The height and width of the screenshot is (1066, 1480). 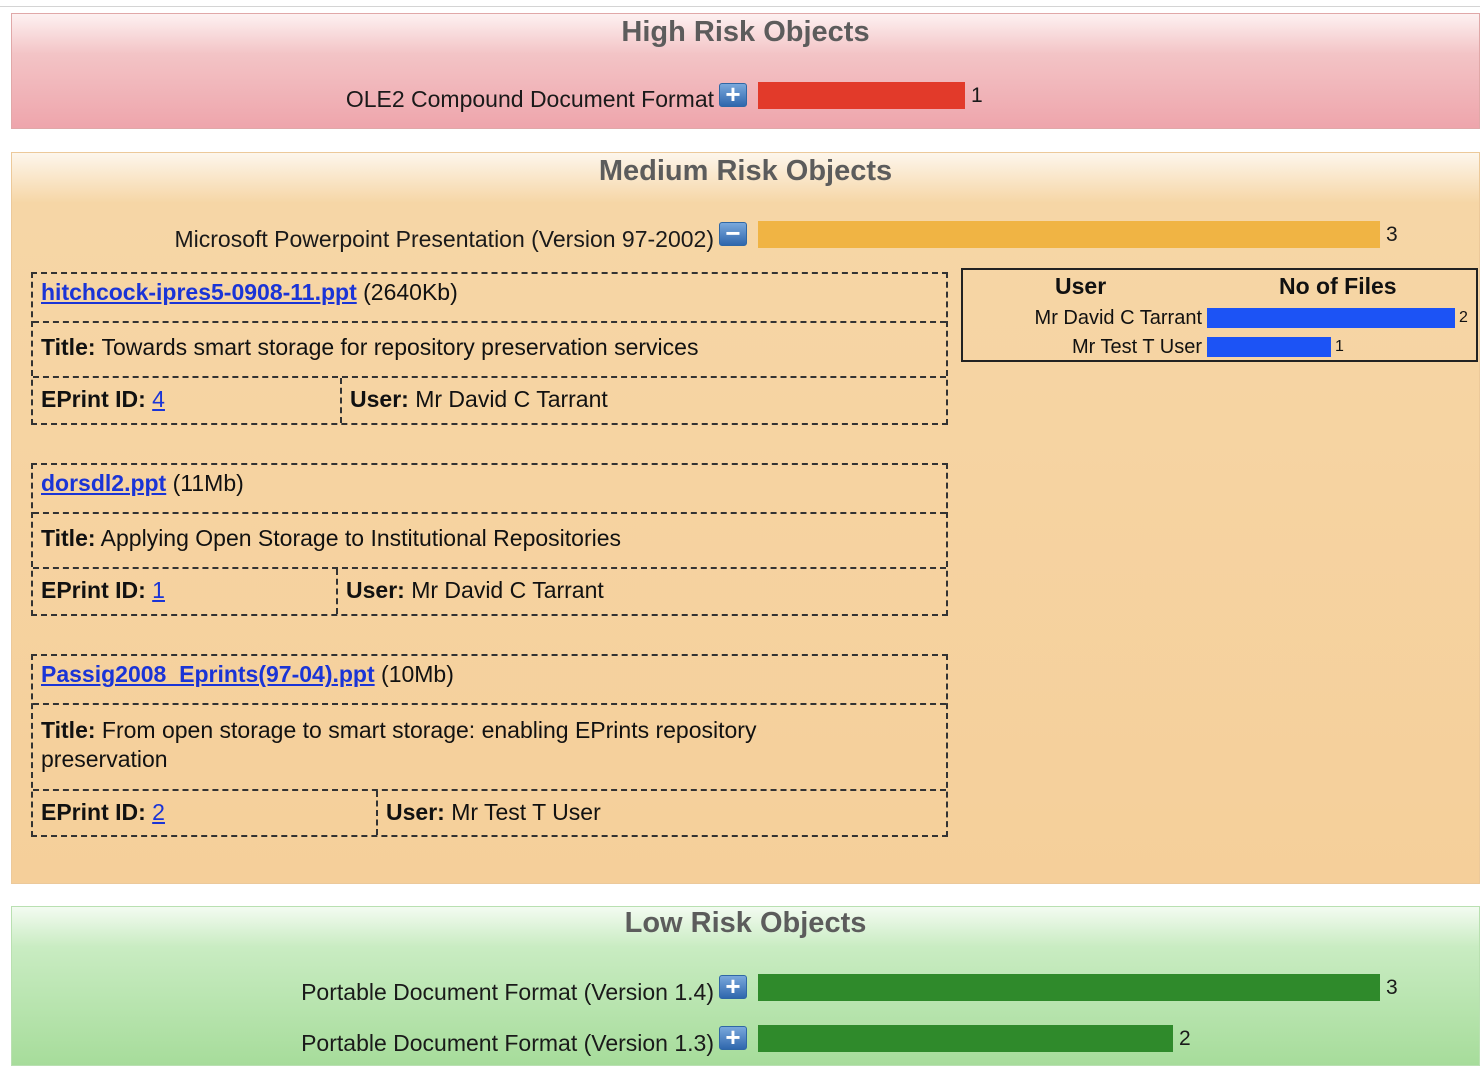 What do you see at coordinates (1185, 1038) in the screenshot?
I see `format-count: 2` at bounding box center [1185, 1038].